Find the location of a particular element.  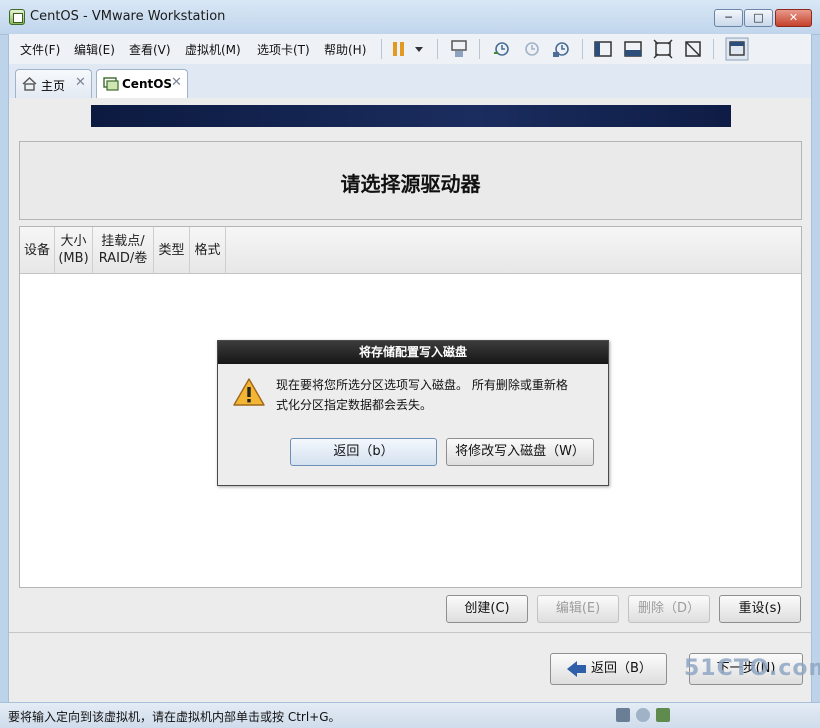

unity-icon is located at coordinates (737, 49).